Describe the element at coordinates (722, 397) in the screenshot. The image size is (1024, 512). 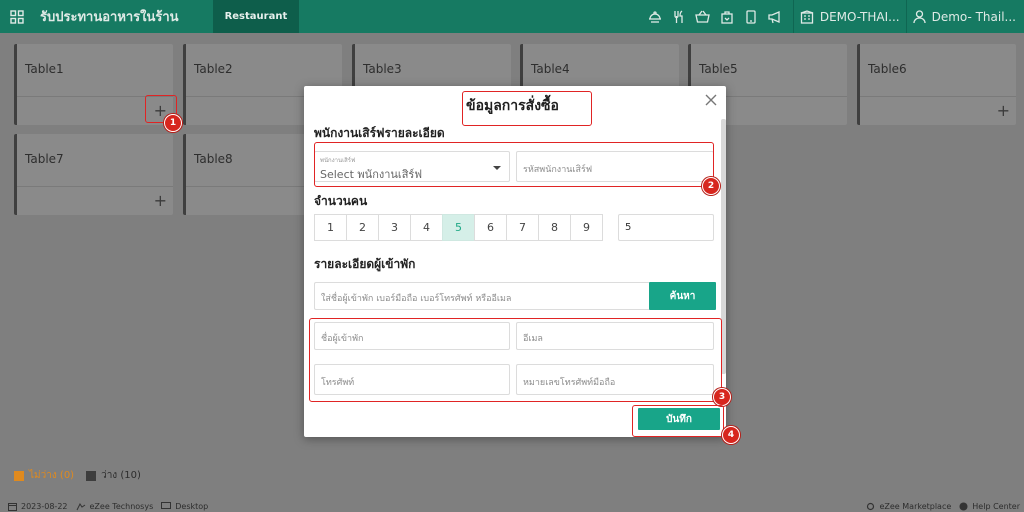
I see `step-badge: 3` at that location.